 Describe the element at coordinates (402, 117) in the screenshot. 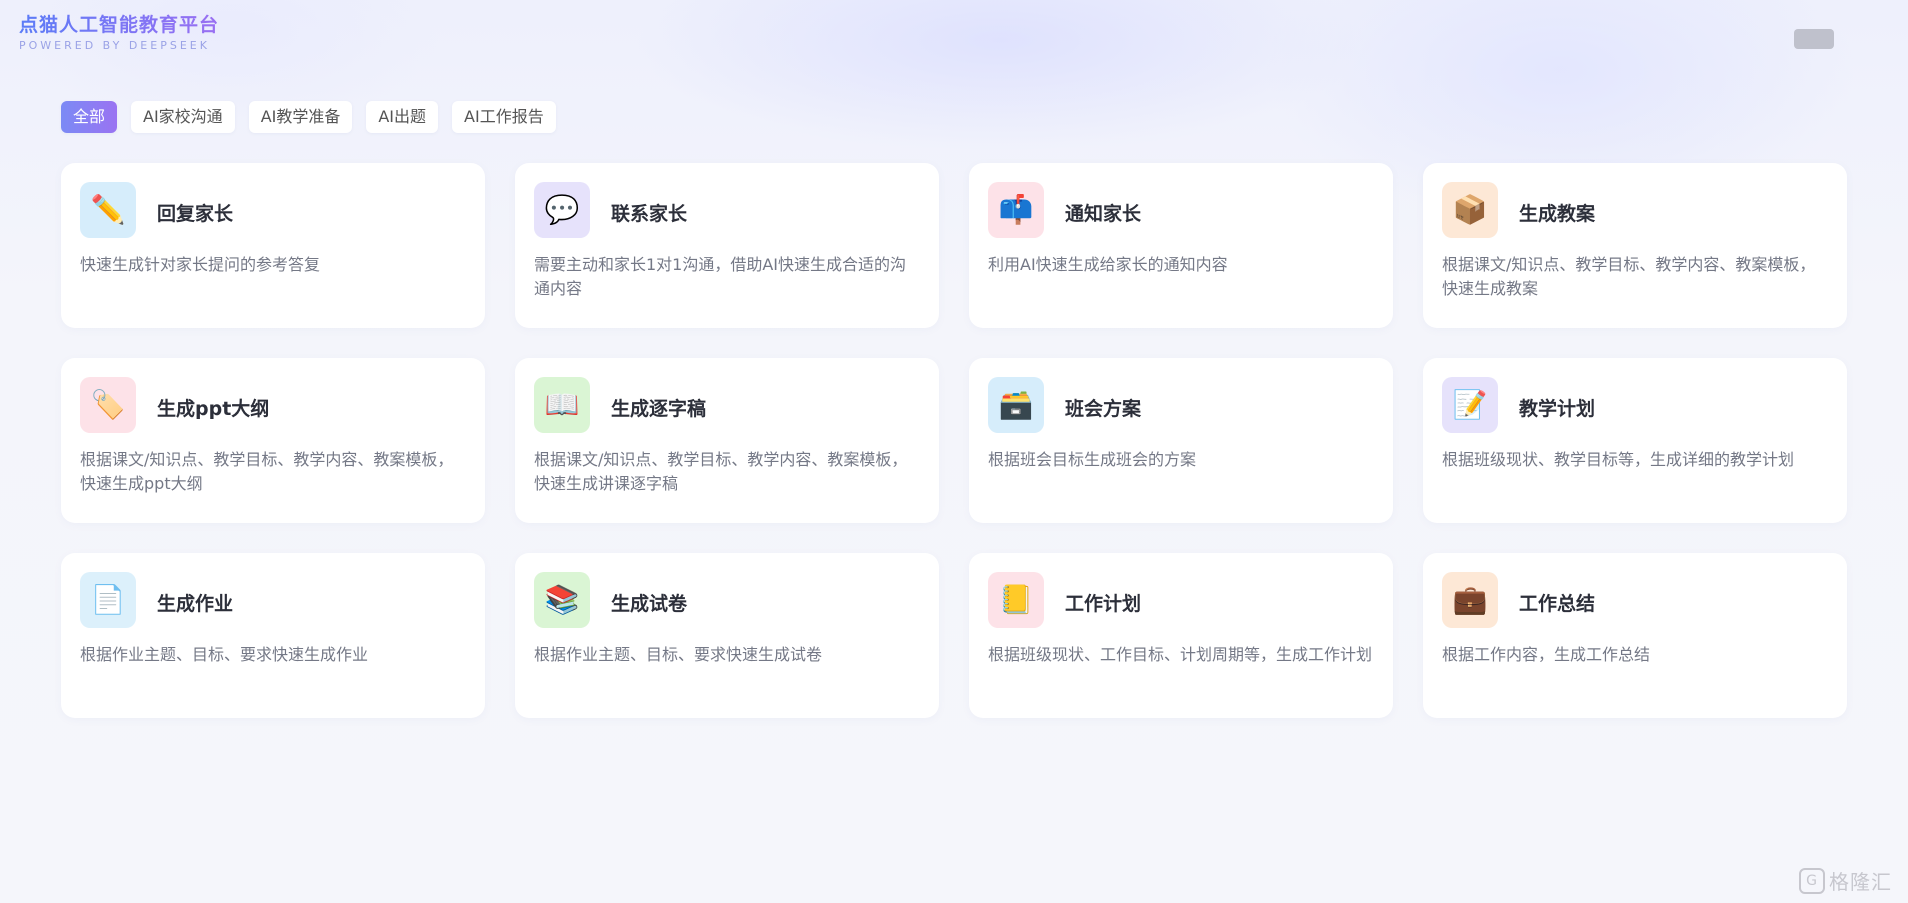

I see `filter-tab-question-gen: AI出题` at that location.